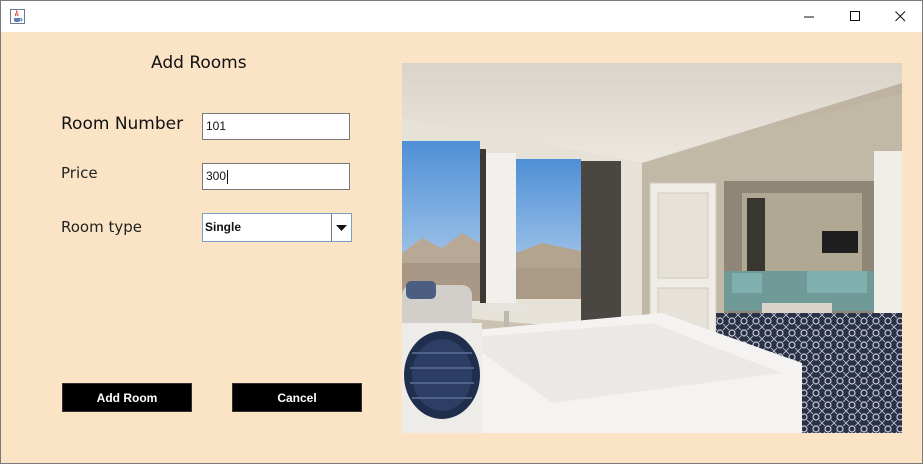 Image resolution: width=923 pixels, height=464 pixels. I want to click on room-number-field: 101, so click(276, 126).